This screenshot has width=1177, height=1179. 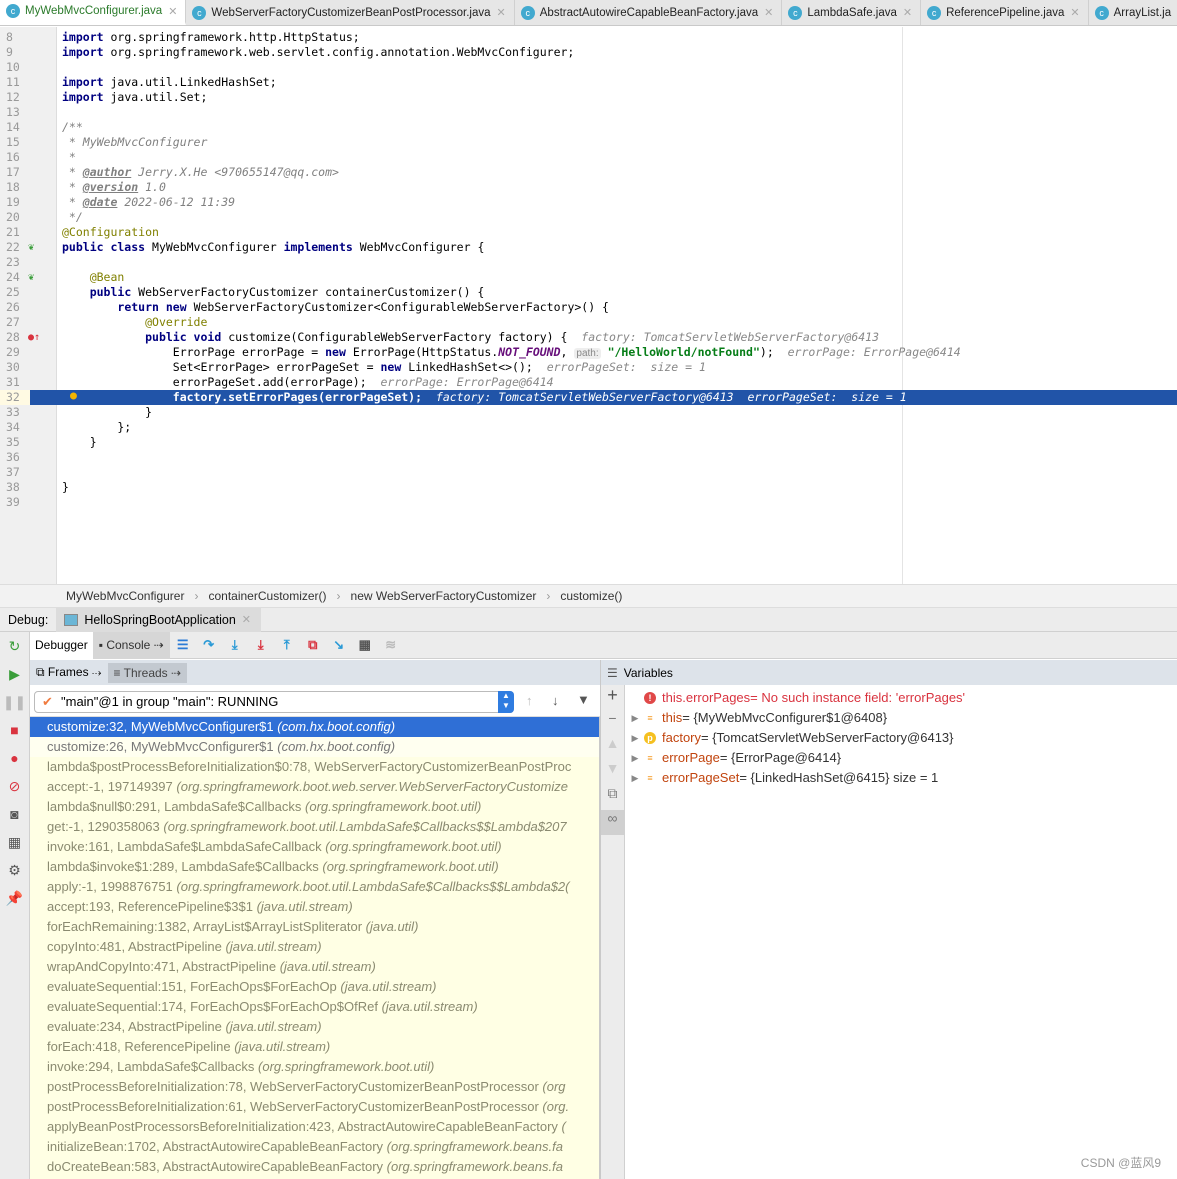 What do you see at coordinates (61, 645) in the screenshot?
I see `tab-debugger: Debugger` at bounding box center [61, 645].